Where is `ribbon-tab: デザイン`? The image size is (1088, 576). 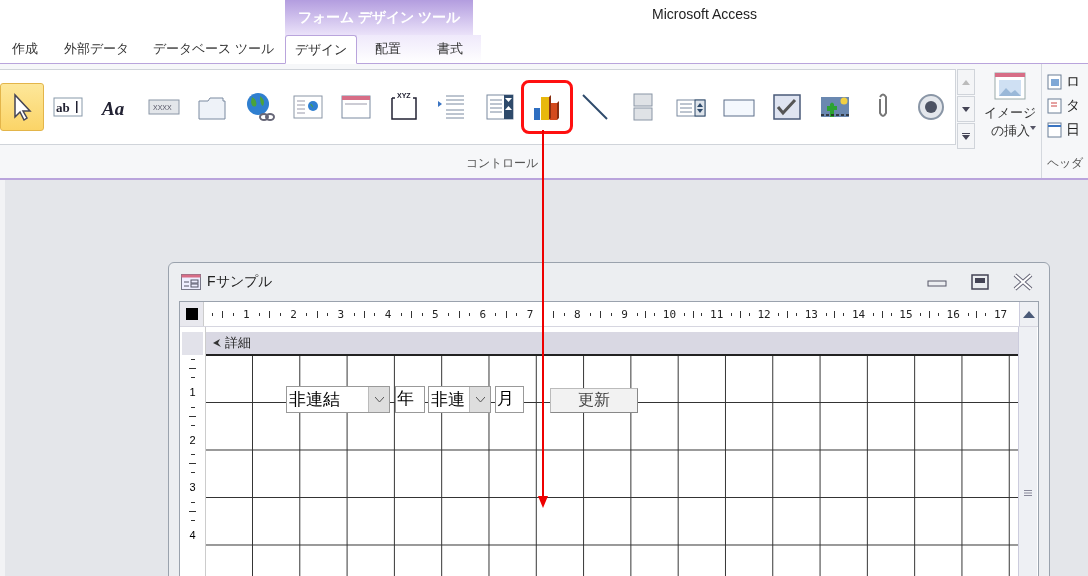
ribbon-tab: デザイン is located at coordinates (321, 49).